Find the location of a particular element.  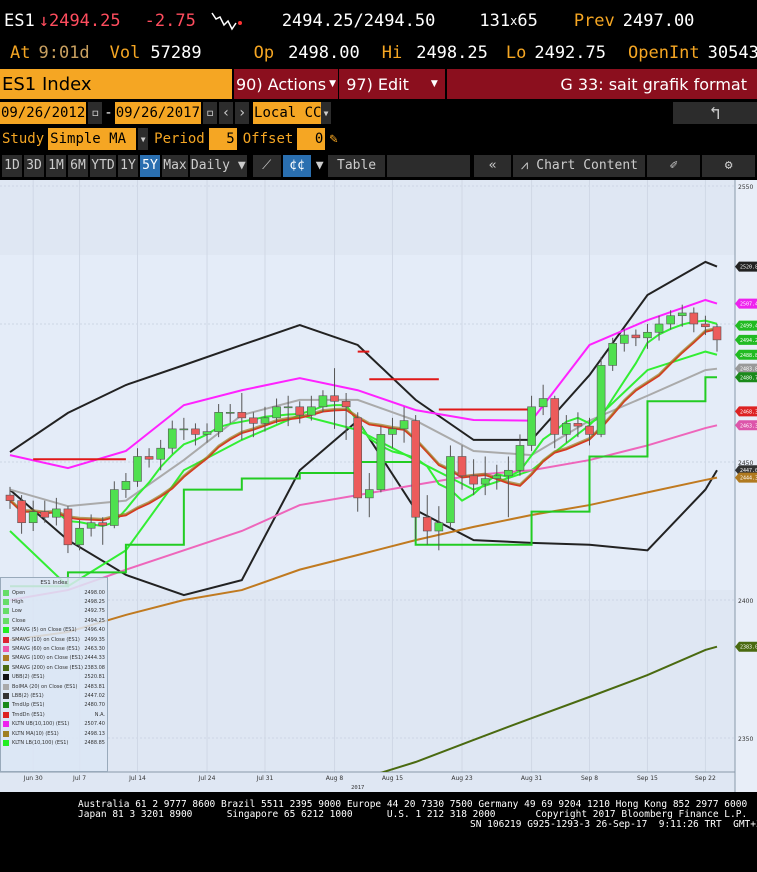

start-date-input: 09/26/2012 is located at coordinates (43, 113).